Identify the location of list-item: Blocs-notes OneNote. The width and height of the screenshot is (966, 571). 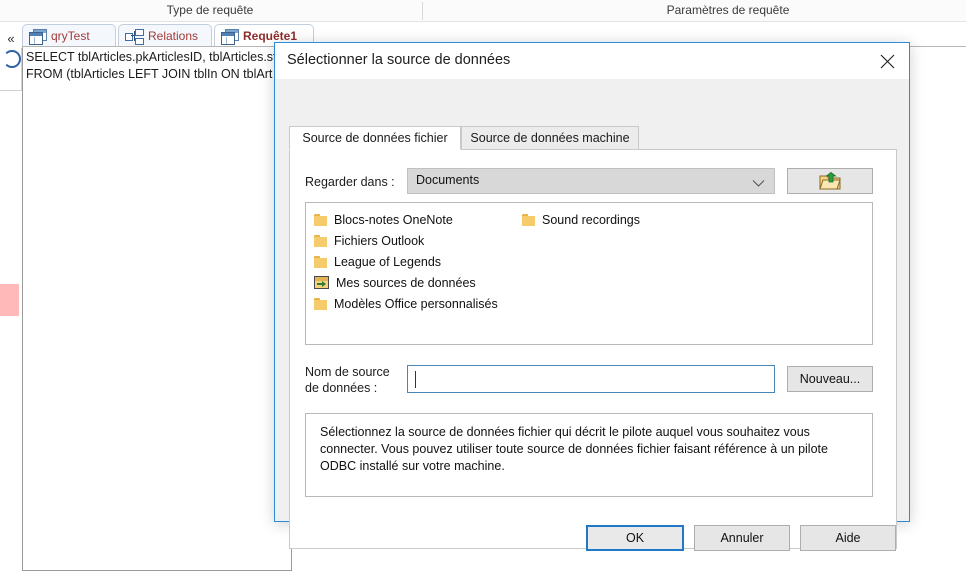
(415, 219).